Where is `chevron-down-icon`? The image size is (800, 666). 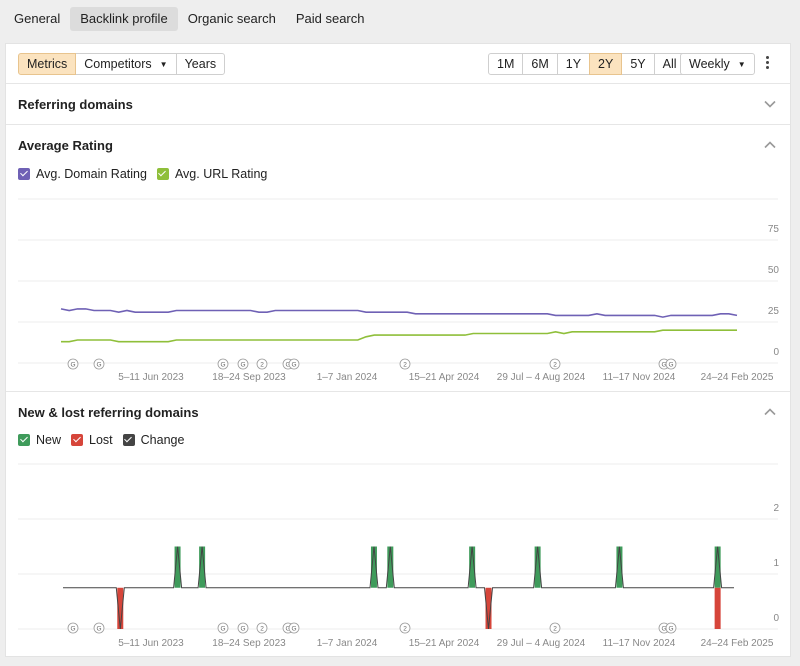 chevron-down-icon is located at coordinates (770, 104).